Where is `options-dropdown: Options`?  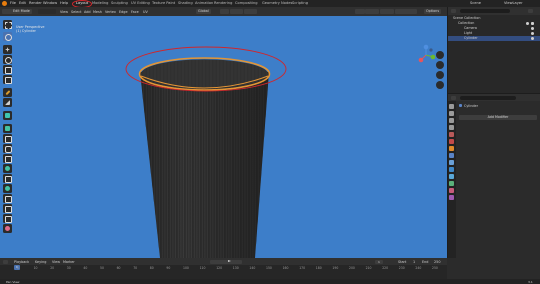 options-dropdown: Options is located at coordinates (433, 11).